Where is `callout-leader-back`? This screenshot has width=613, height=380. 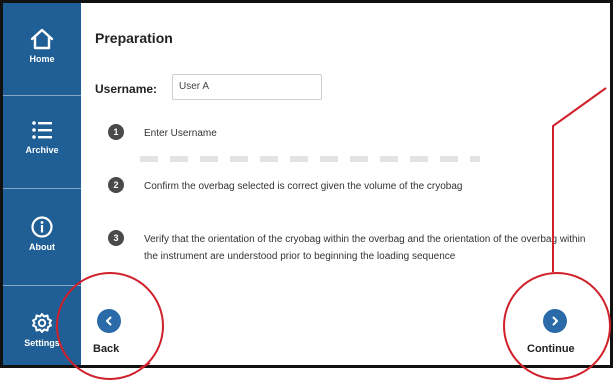
callout-leader-back is located at coordinates (145, 365).